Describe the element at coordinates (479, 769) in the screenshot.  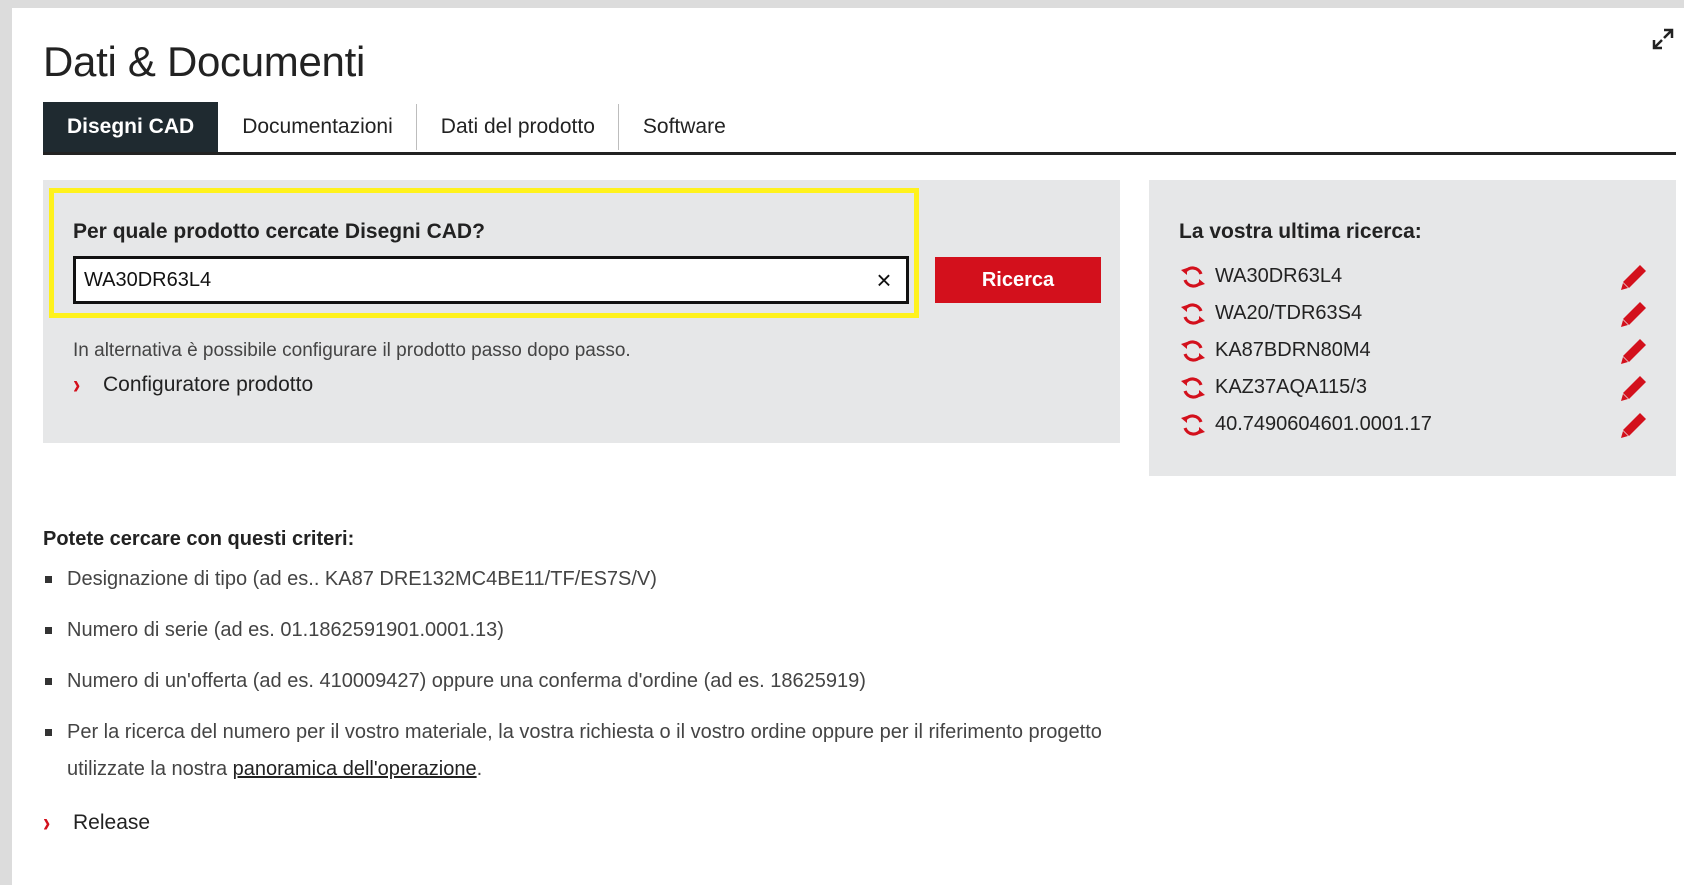
I see `criteria-item-suffix: .` at that location.